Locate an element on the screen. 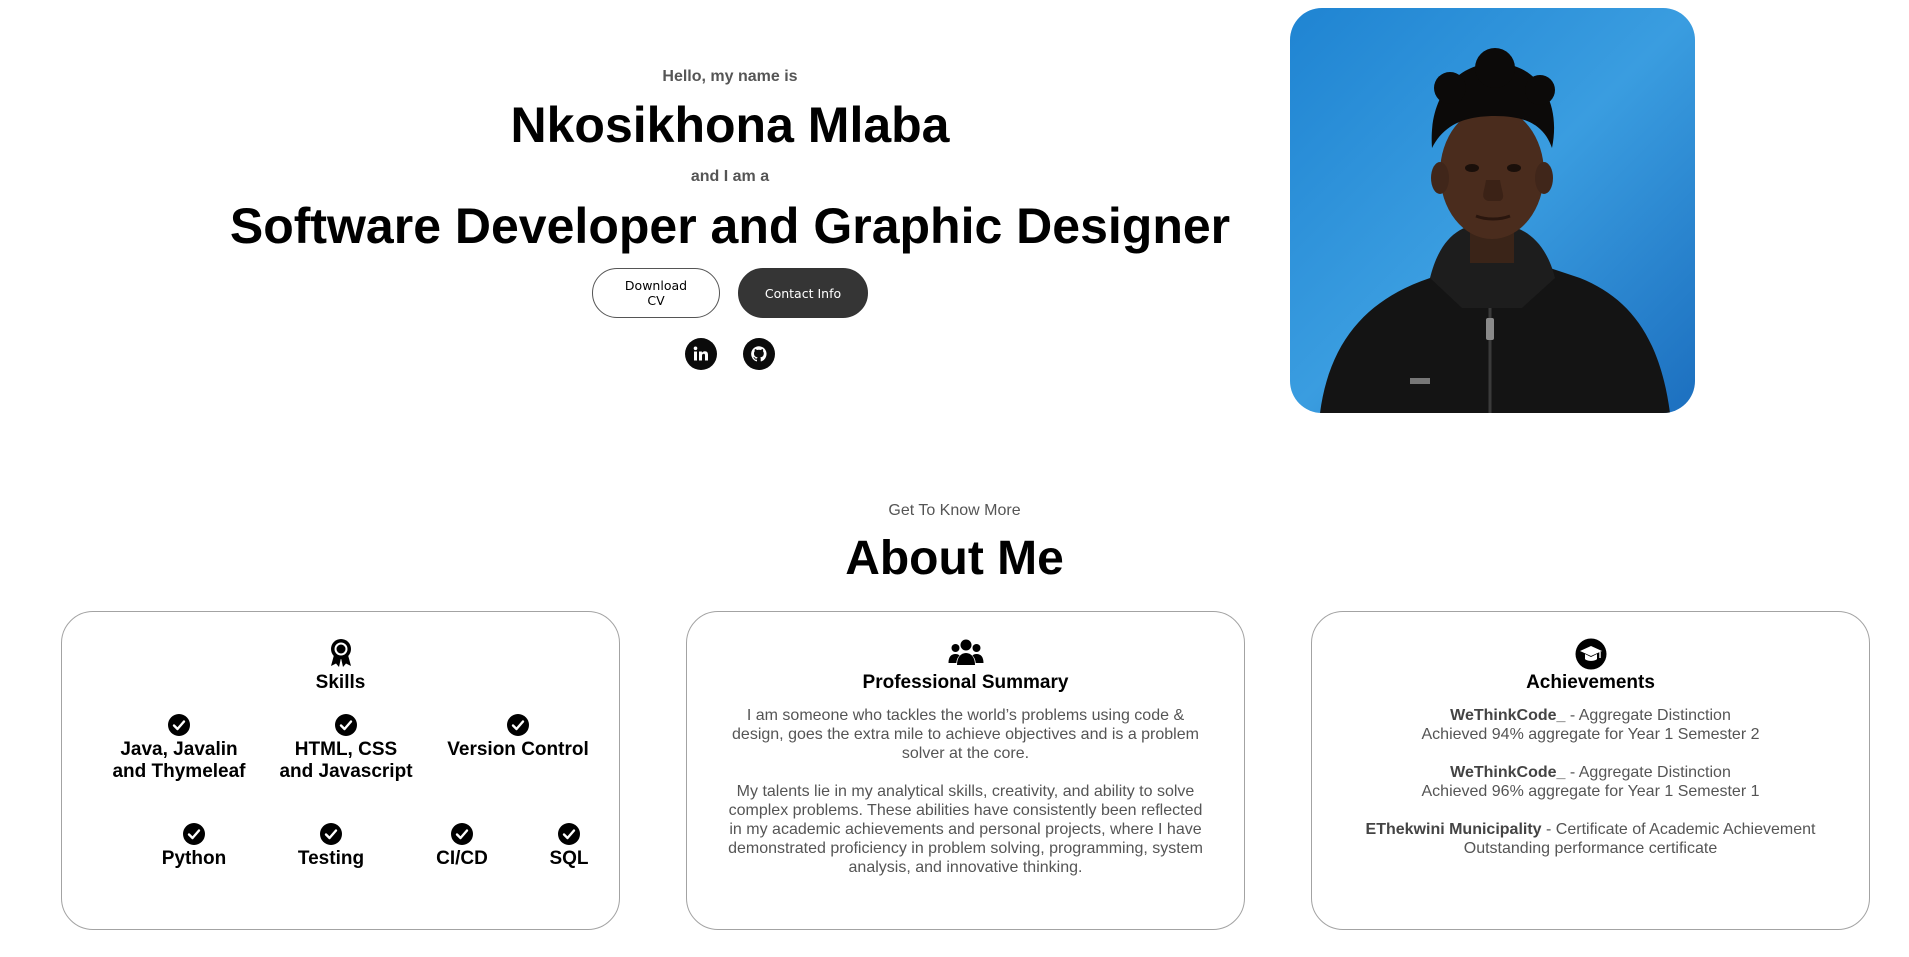  hero-buttons: Download CV Contact Info is located at coordinates (730, 293).